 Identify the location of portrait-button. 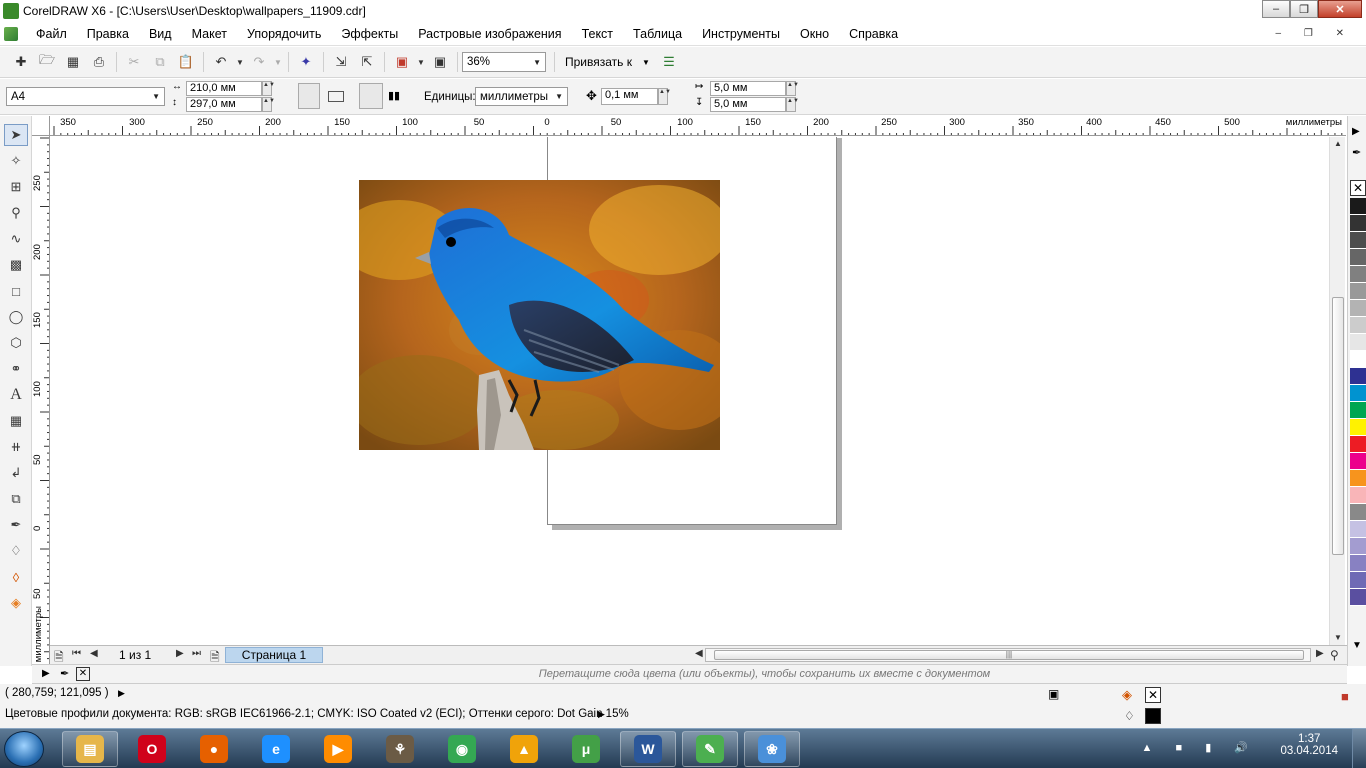
(309, 96).